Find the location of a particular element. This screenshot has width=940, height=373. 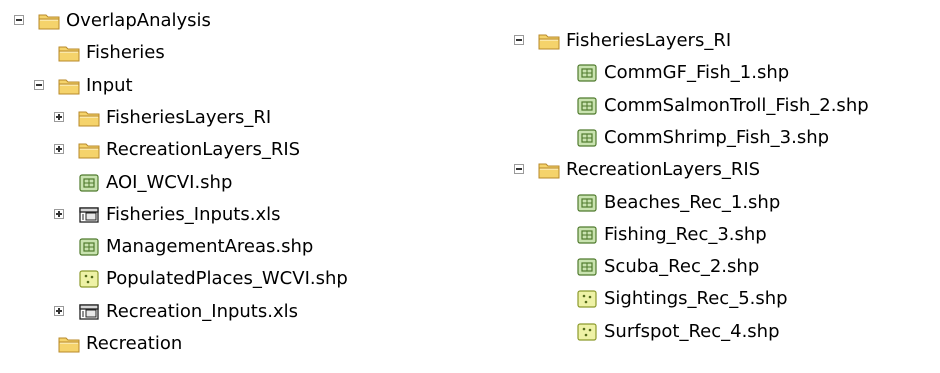

tree-item-label: Surfspot_Rec_4.shp is located at coordinates (692, 331).